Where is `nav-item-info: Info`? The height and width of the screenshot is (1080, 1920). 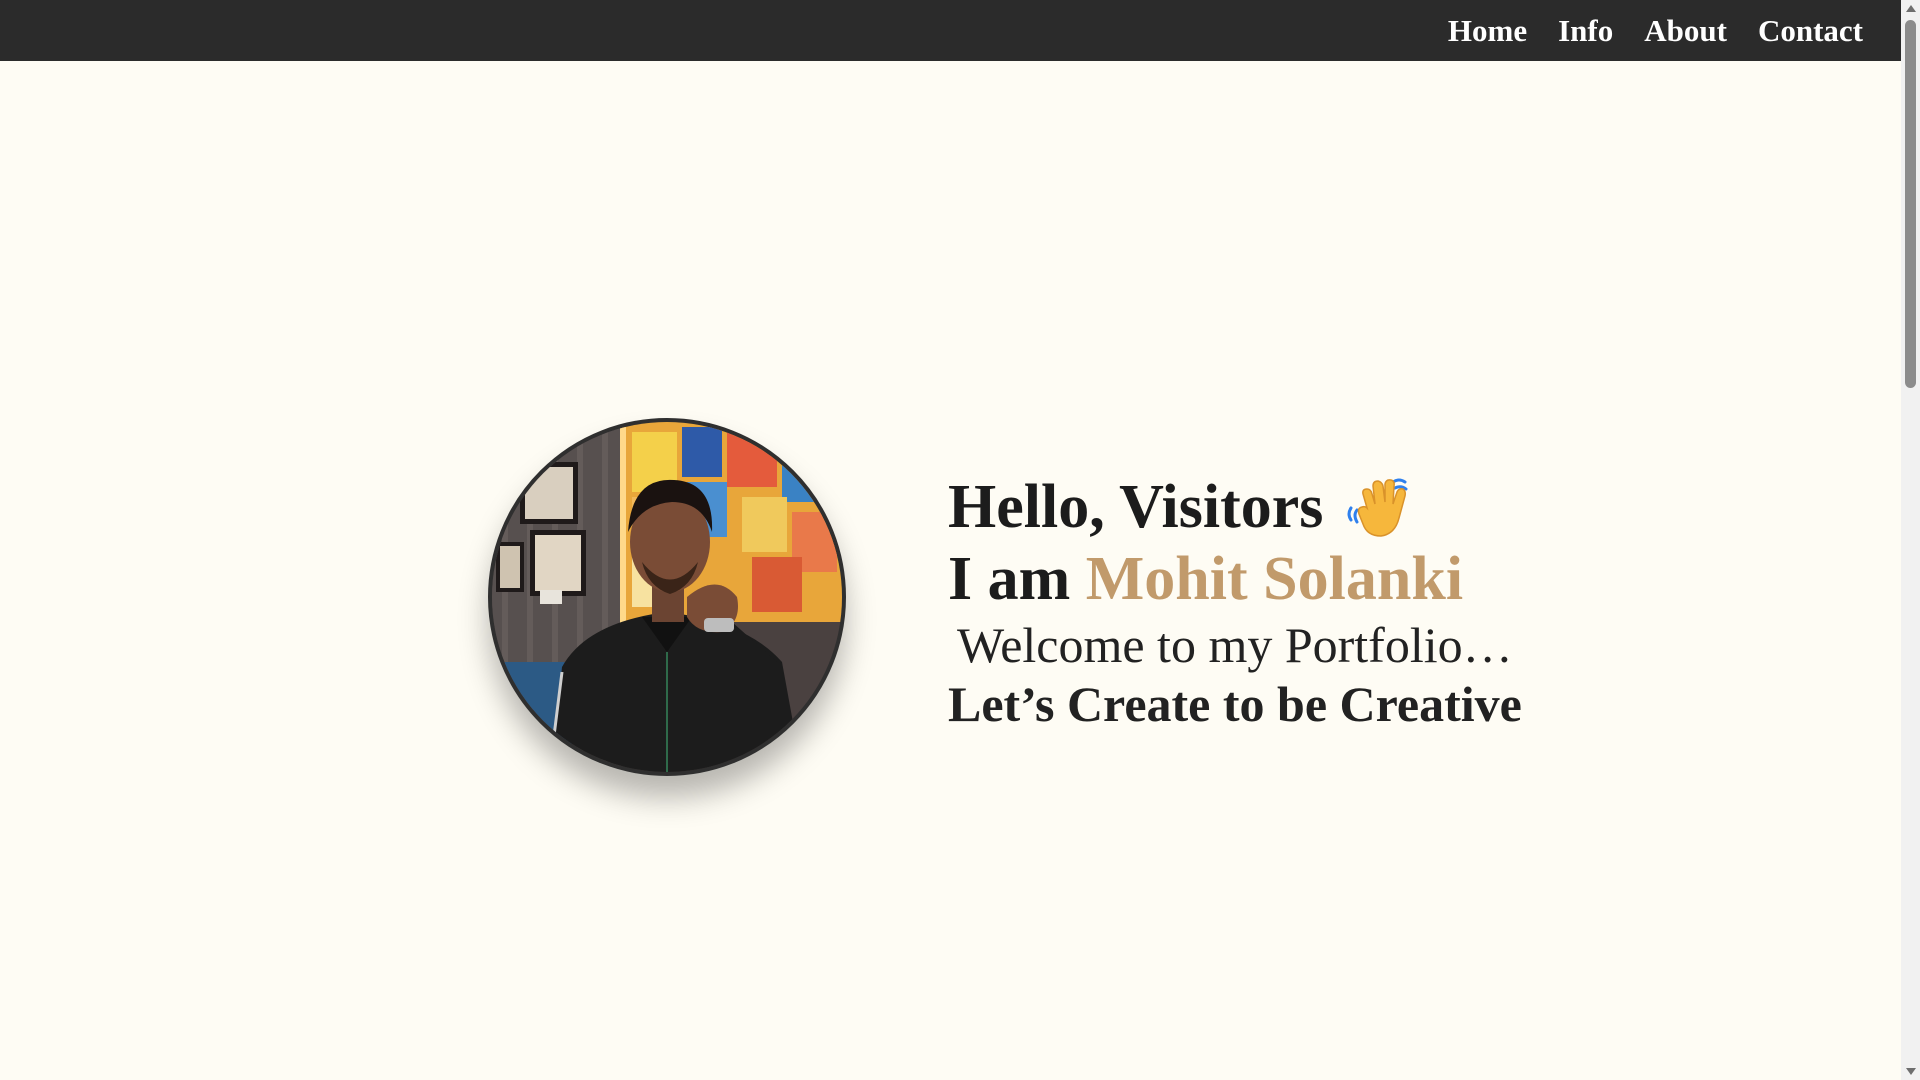
nav-item-info: Info is located at coordinates (1585, 30).